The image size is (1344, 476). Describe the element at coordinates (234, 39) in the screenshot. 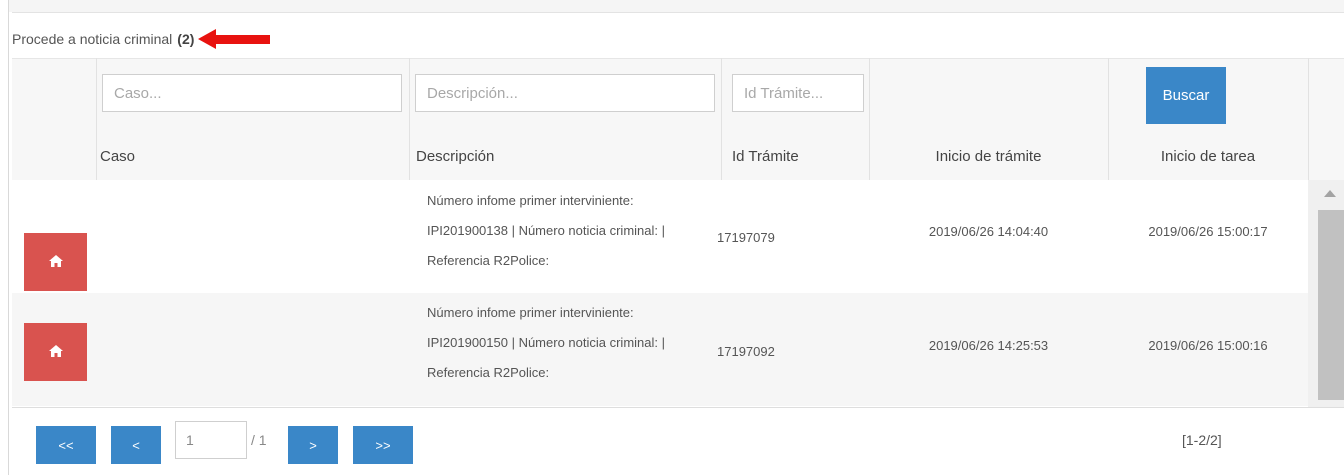

I see `red-arrow-icon` at that location.